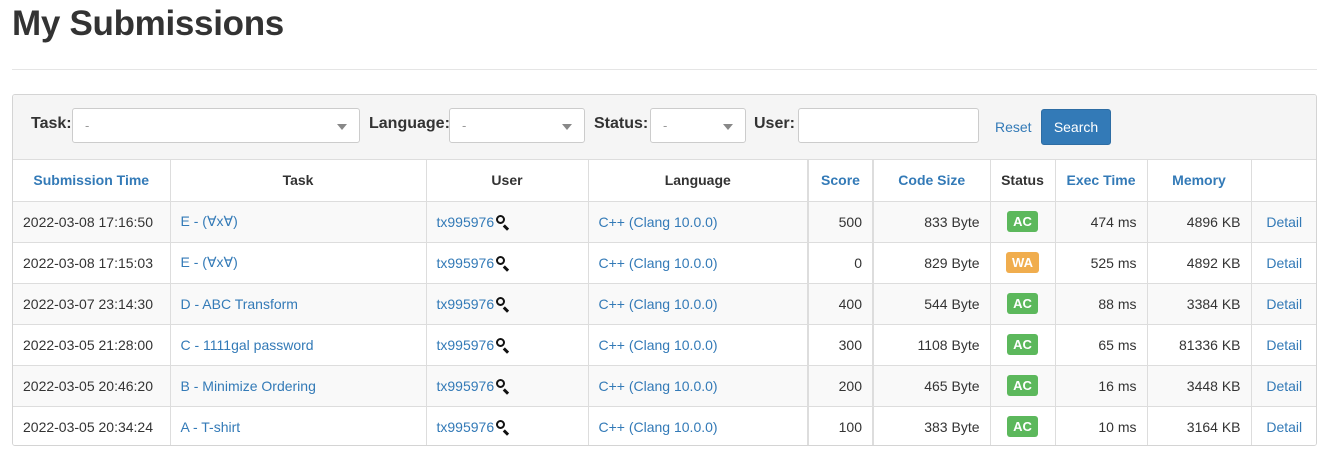 Image resolution: width=1318 pixels, height=454 pixels. Describe the element at coordinates (1101, 386) in the screenshot. I see `exec-time: 16 ms` at that location.